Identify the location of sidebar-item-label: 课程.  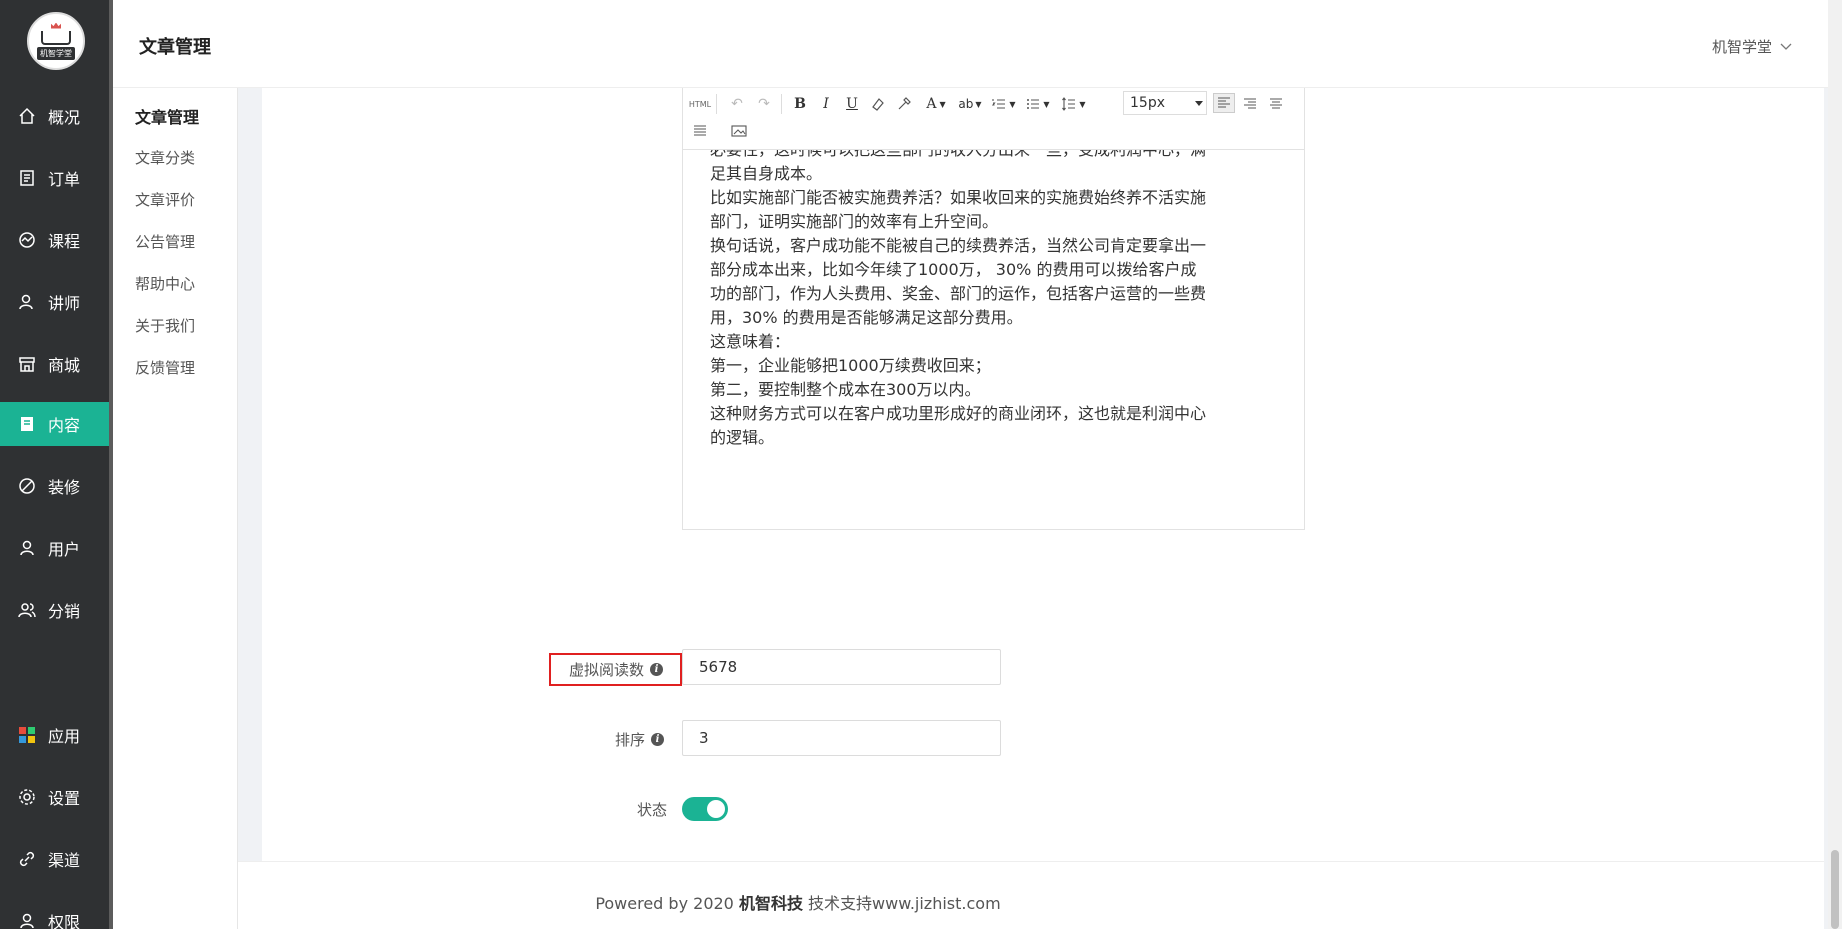
(64, 241).